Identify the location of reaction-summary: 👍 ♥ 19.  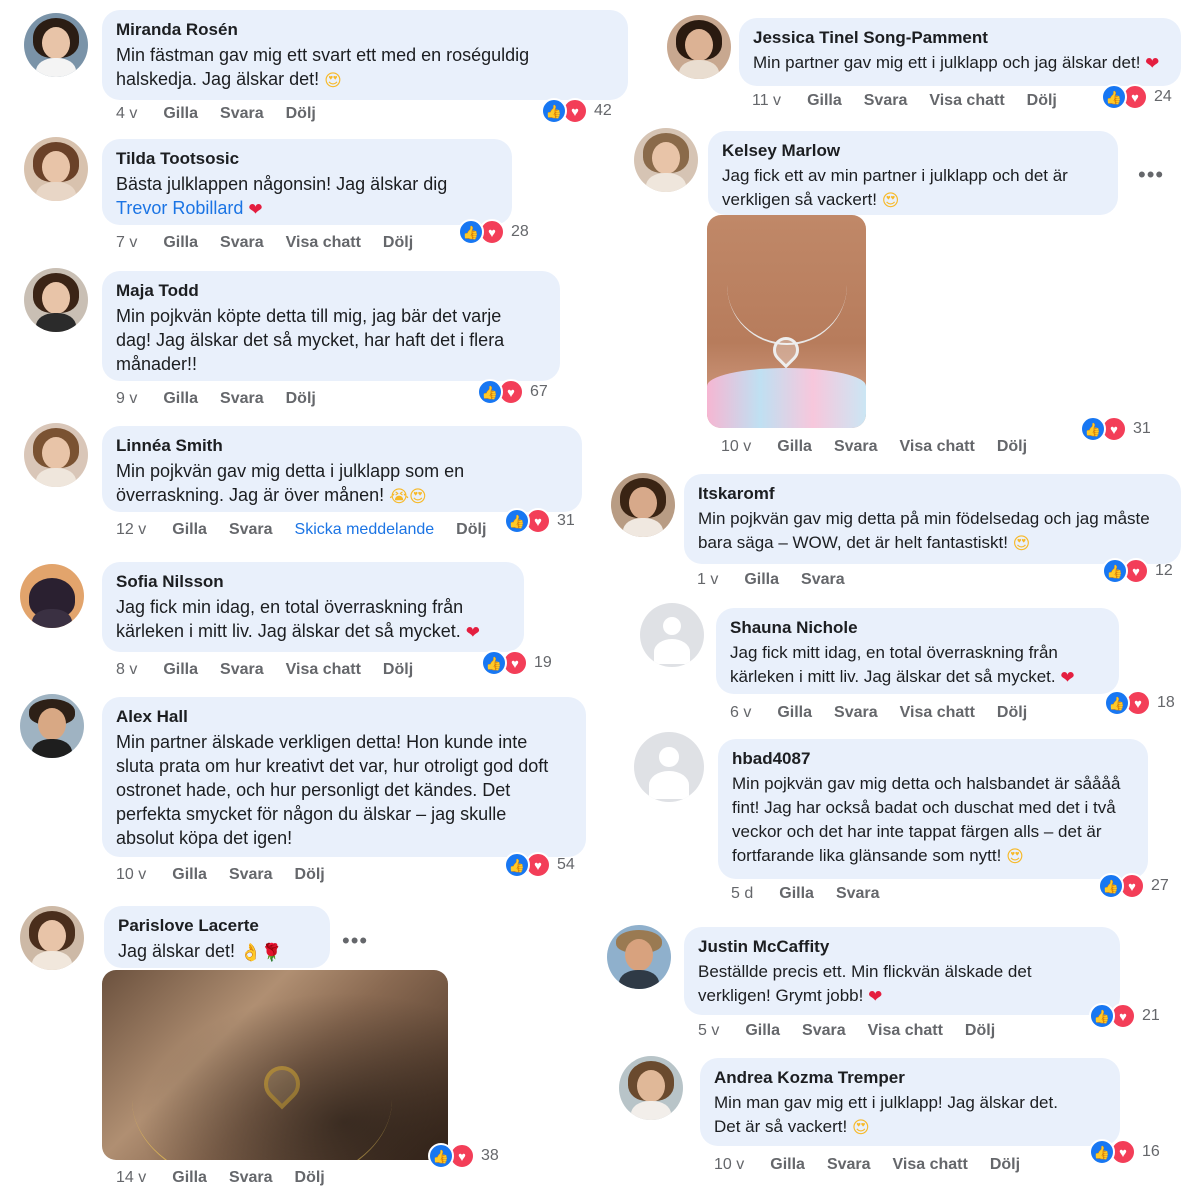
(516, 663).